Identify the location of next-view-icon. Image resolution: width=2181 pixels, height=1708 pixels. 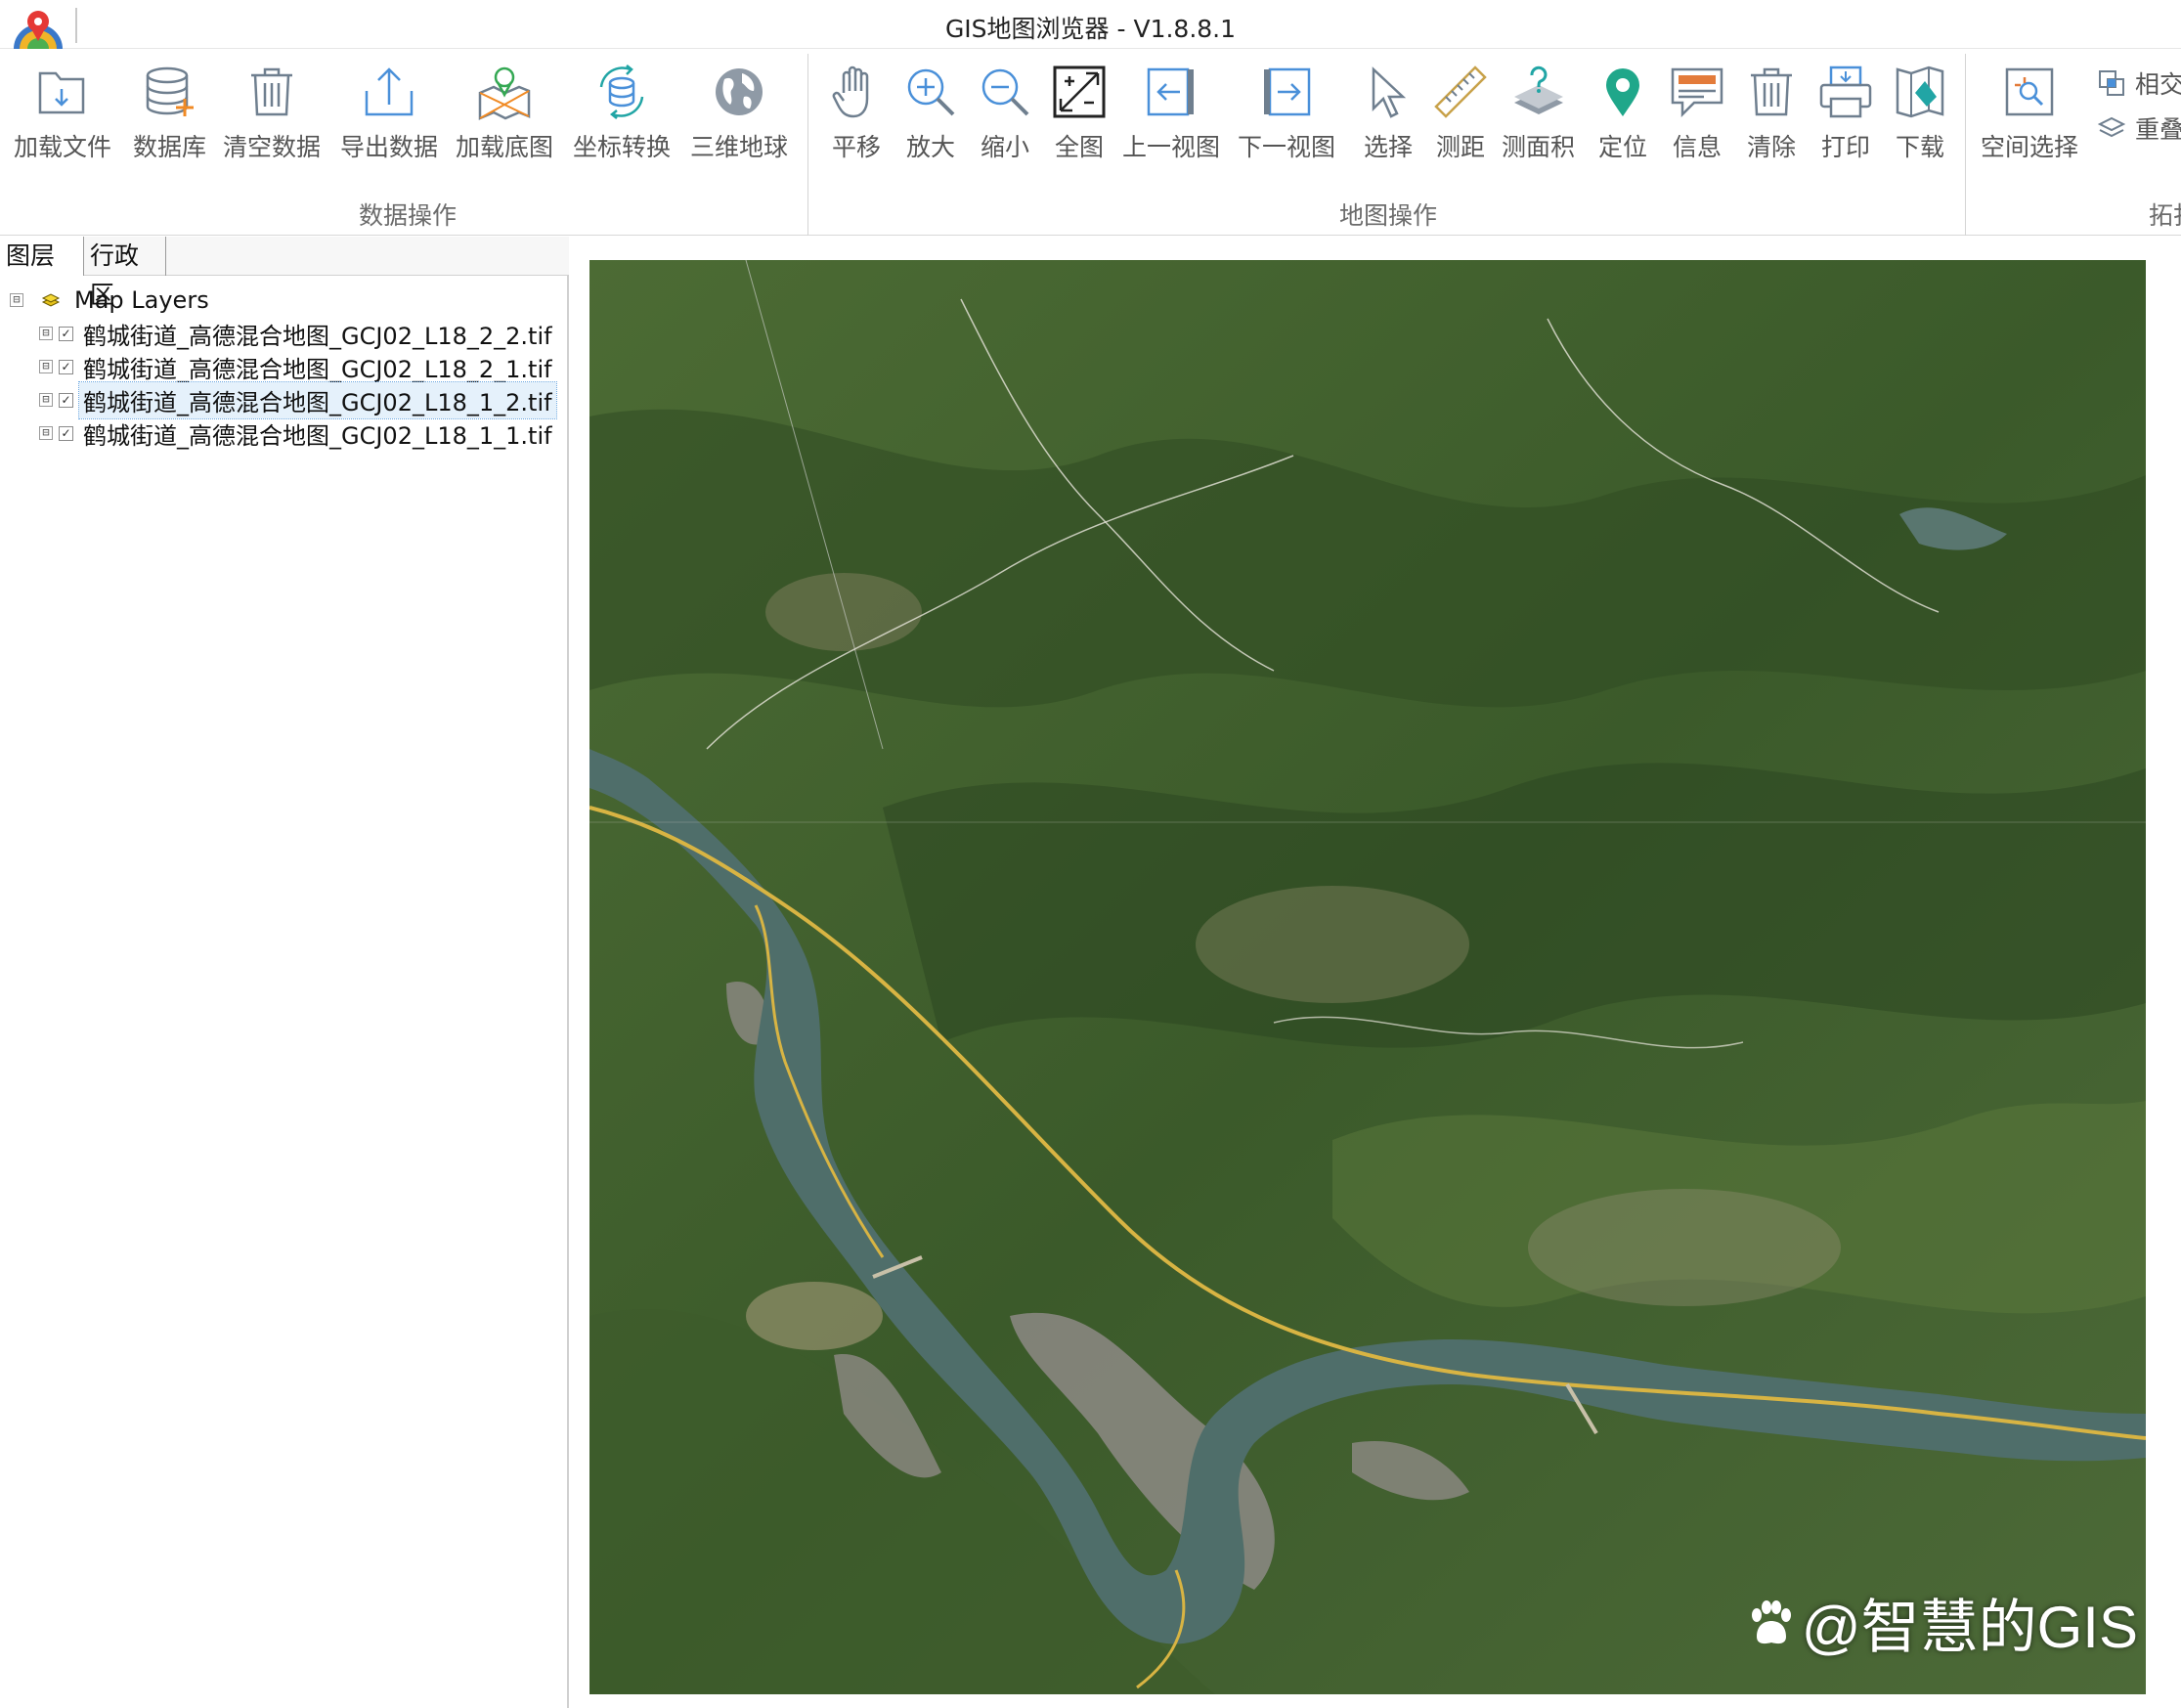
(1287, 91).